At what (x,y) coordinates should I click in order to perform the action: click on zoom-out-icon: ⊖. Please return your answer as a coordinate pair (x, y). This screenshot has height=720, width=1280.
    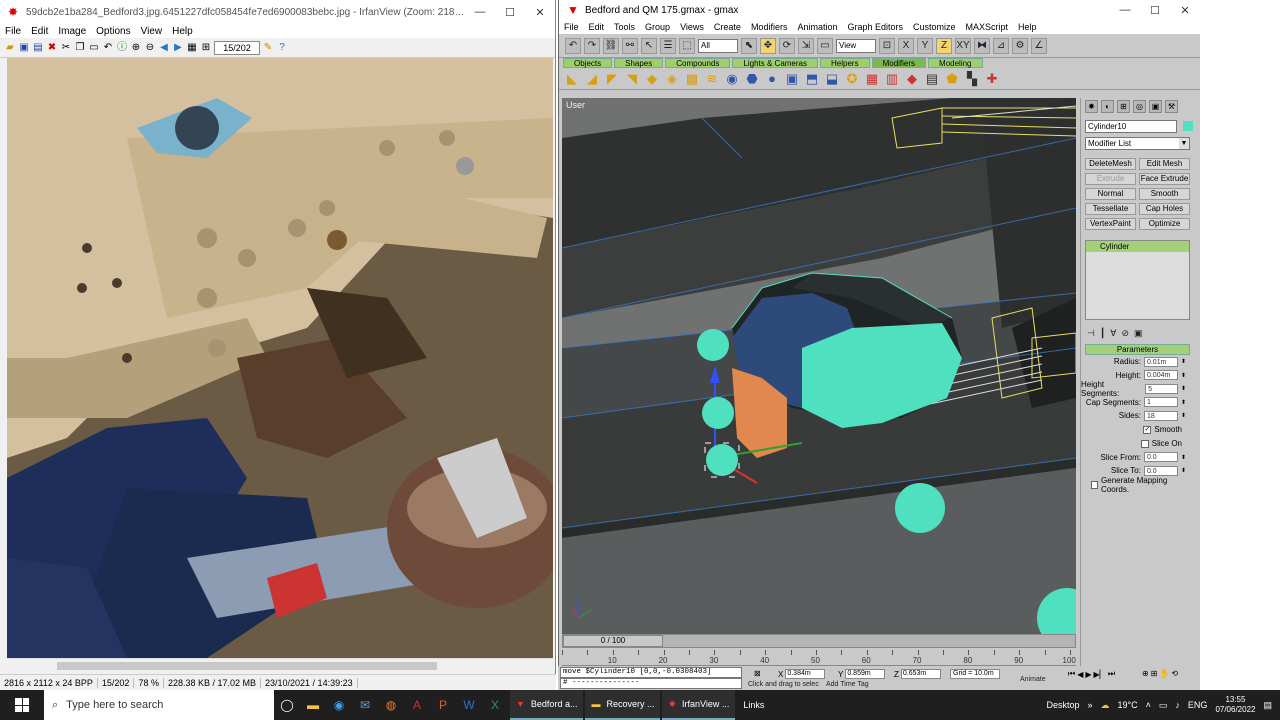
    Looking at the image, I should click on (150, 48).